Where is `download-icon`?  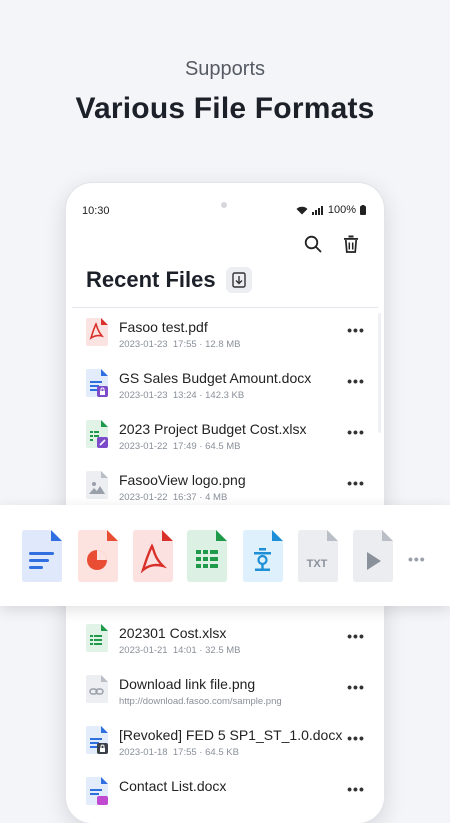 download-icon is located at coordinates (238, 280).